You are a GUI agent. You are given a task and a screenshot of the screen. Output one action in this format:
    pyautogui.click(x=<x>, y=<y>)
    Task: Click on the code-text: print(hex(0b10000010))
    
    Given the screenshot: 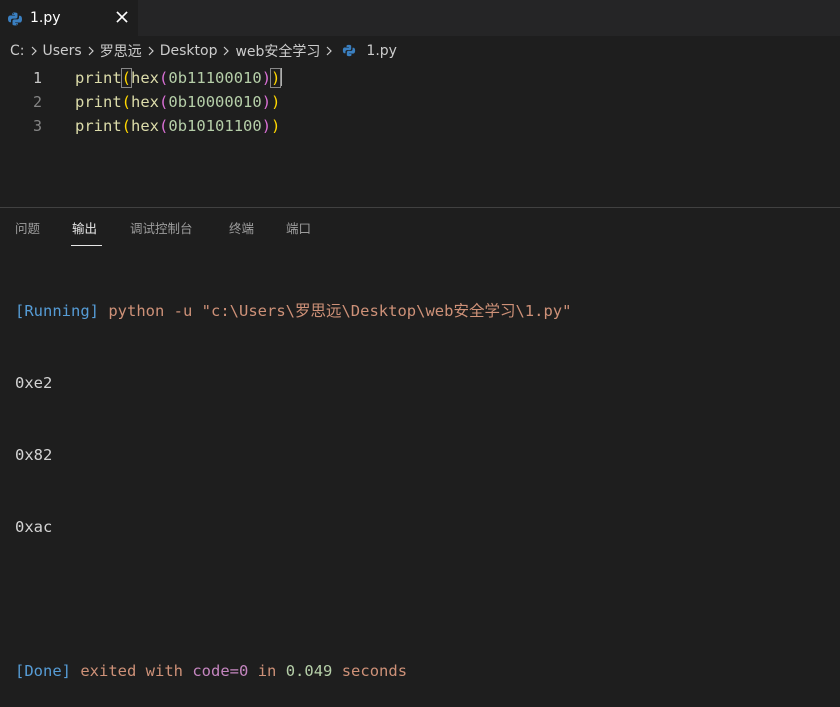 What is the action you would take?
    pyautogui.click(x=178, y=102)
    